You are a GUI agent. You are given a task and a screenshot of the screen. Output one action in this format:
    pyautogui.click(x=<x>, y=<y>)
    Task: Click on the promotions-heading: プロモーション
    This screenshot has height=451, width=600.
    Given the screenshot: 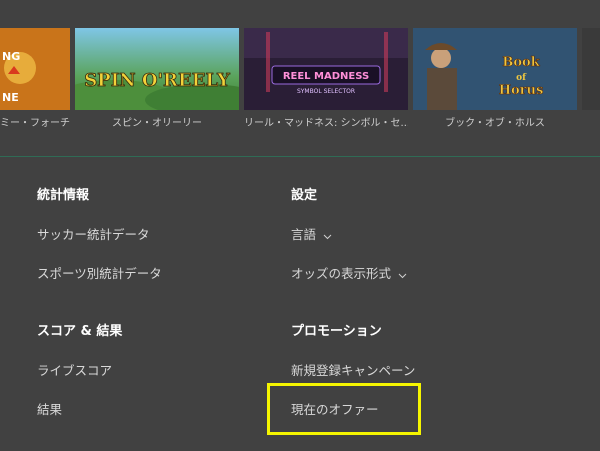 What is the action you would take?
    pyautogui.click(x=336, y=331)
    